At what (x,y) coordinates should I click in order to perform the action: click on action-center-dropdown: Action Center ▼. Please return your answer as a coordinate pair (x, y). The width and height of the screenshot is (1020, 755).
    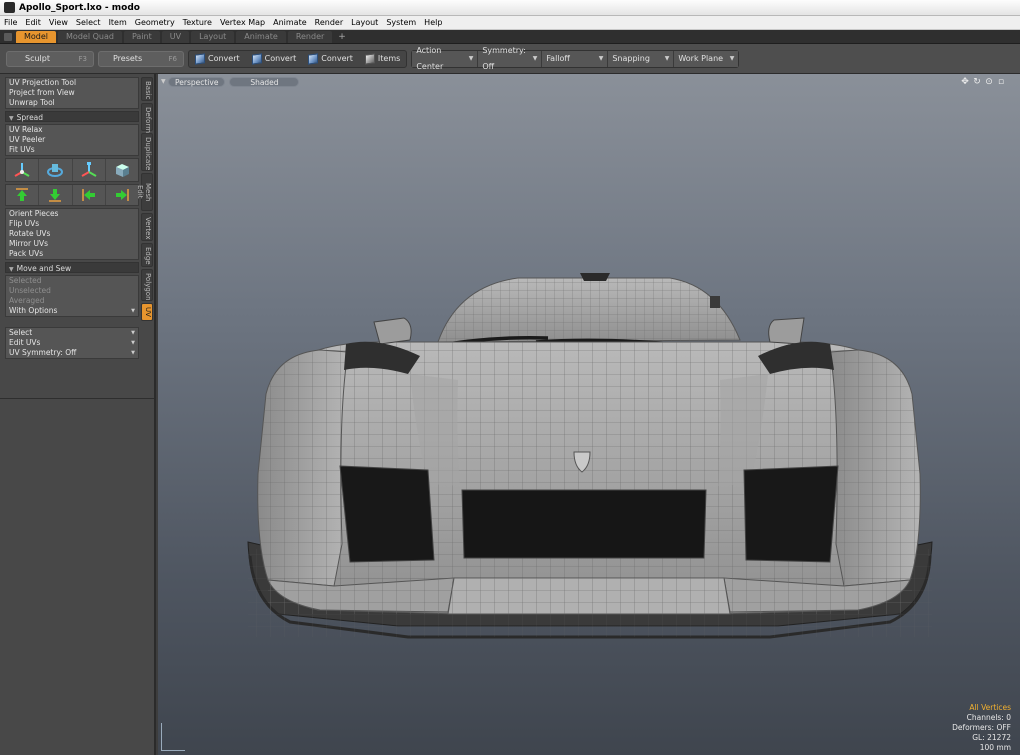
    Looking at the image, I should click on (445, 58).